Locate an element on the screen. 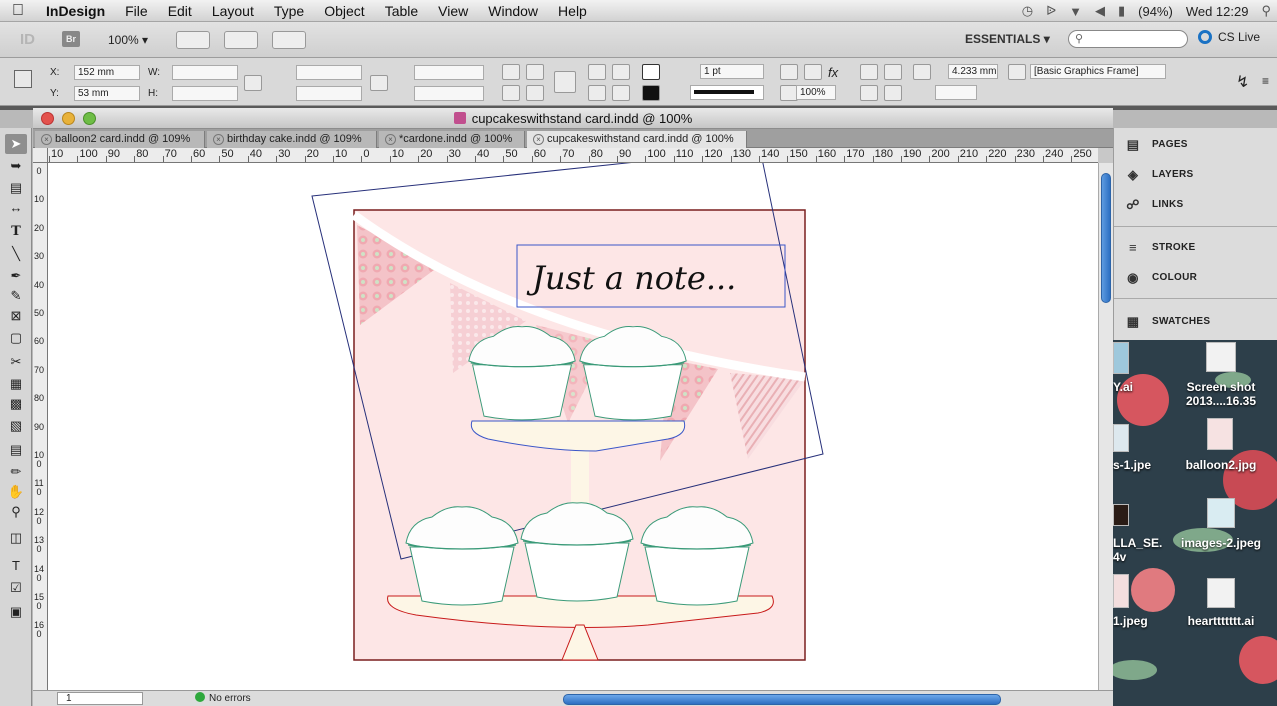  corner-shape-dropdown is located at coordinates (956, 92).